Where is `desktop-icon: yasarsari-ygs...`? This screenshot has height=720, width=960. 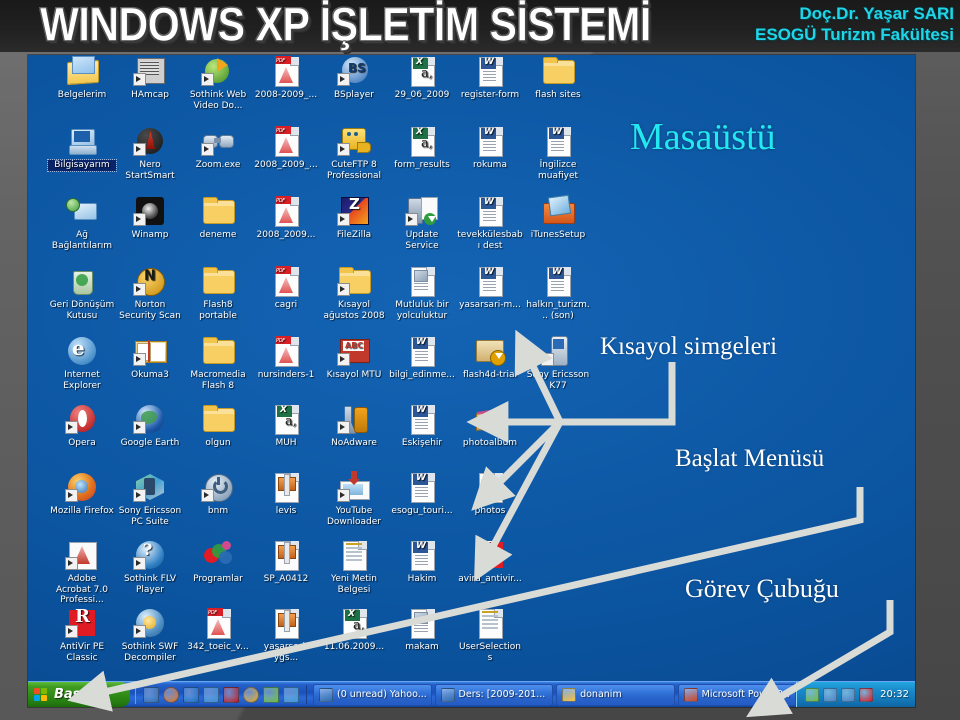
desktop-icon: yasarsari-ygs... is located at coordinates (286, 635).